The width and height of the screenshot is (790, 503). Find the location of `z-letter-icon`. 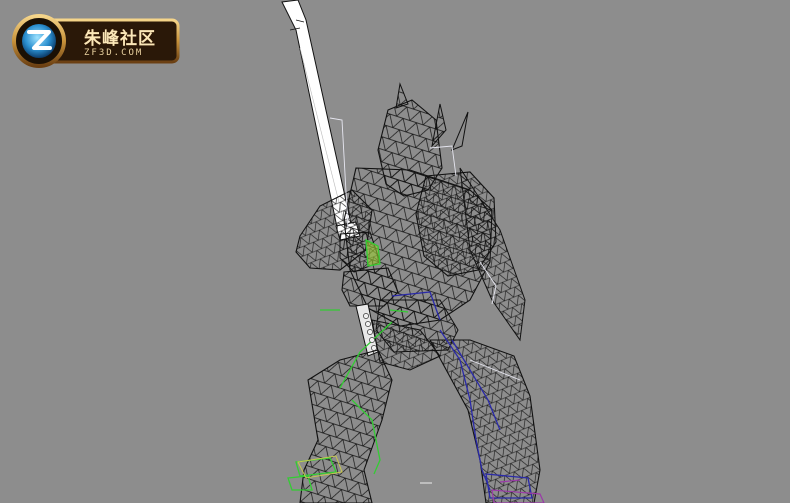

z-letter-icon is located at coordinates (39, 40).